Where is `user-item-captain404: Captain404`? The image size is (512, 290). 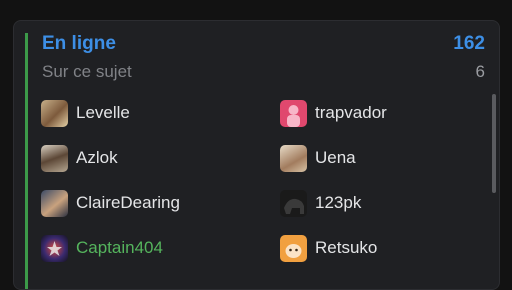 user-item-captain404: Captain404 is located at coordinates (160, 248).